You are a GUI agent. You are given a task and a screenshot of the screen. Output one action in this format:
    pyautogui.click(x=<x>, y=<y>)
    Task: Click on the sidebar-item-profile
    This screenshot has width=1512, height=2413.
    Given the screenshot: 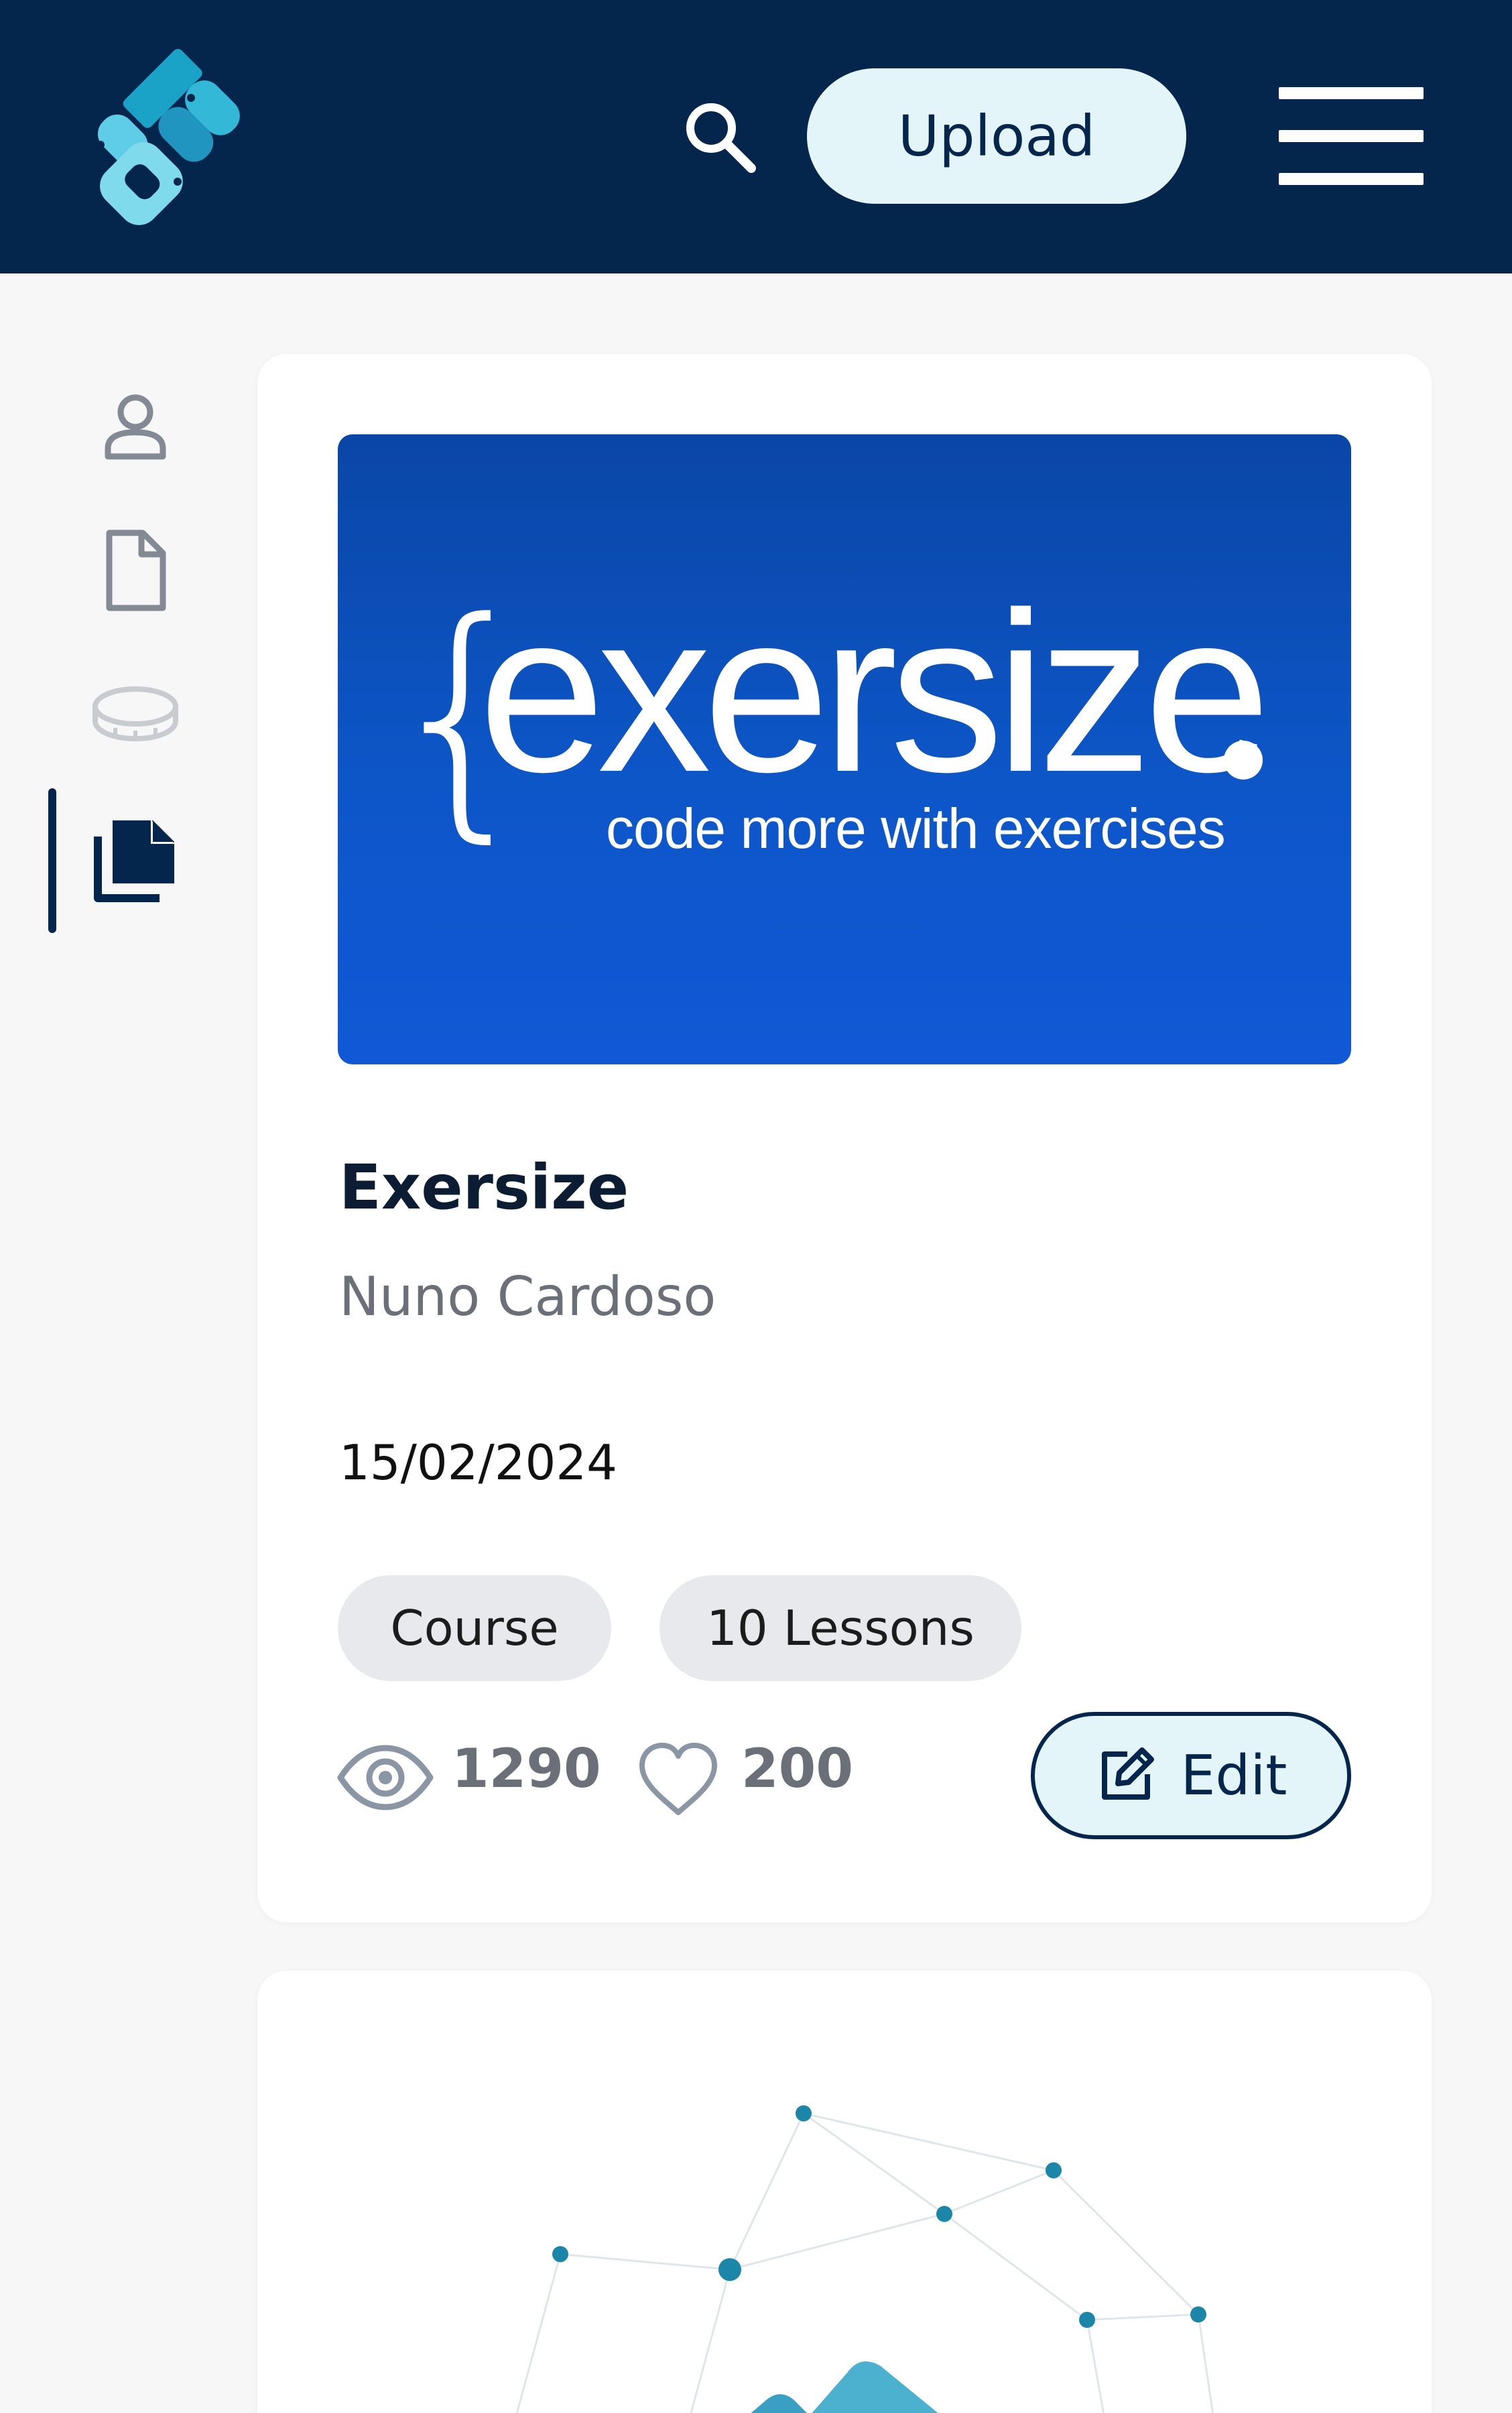 What is the action you would take?
    pyautogui.click(x=136, y=426)
    